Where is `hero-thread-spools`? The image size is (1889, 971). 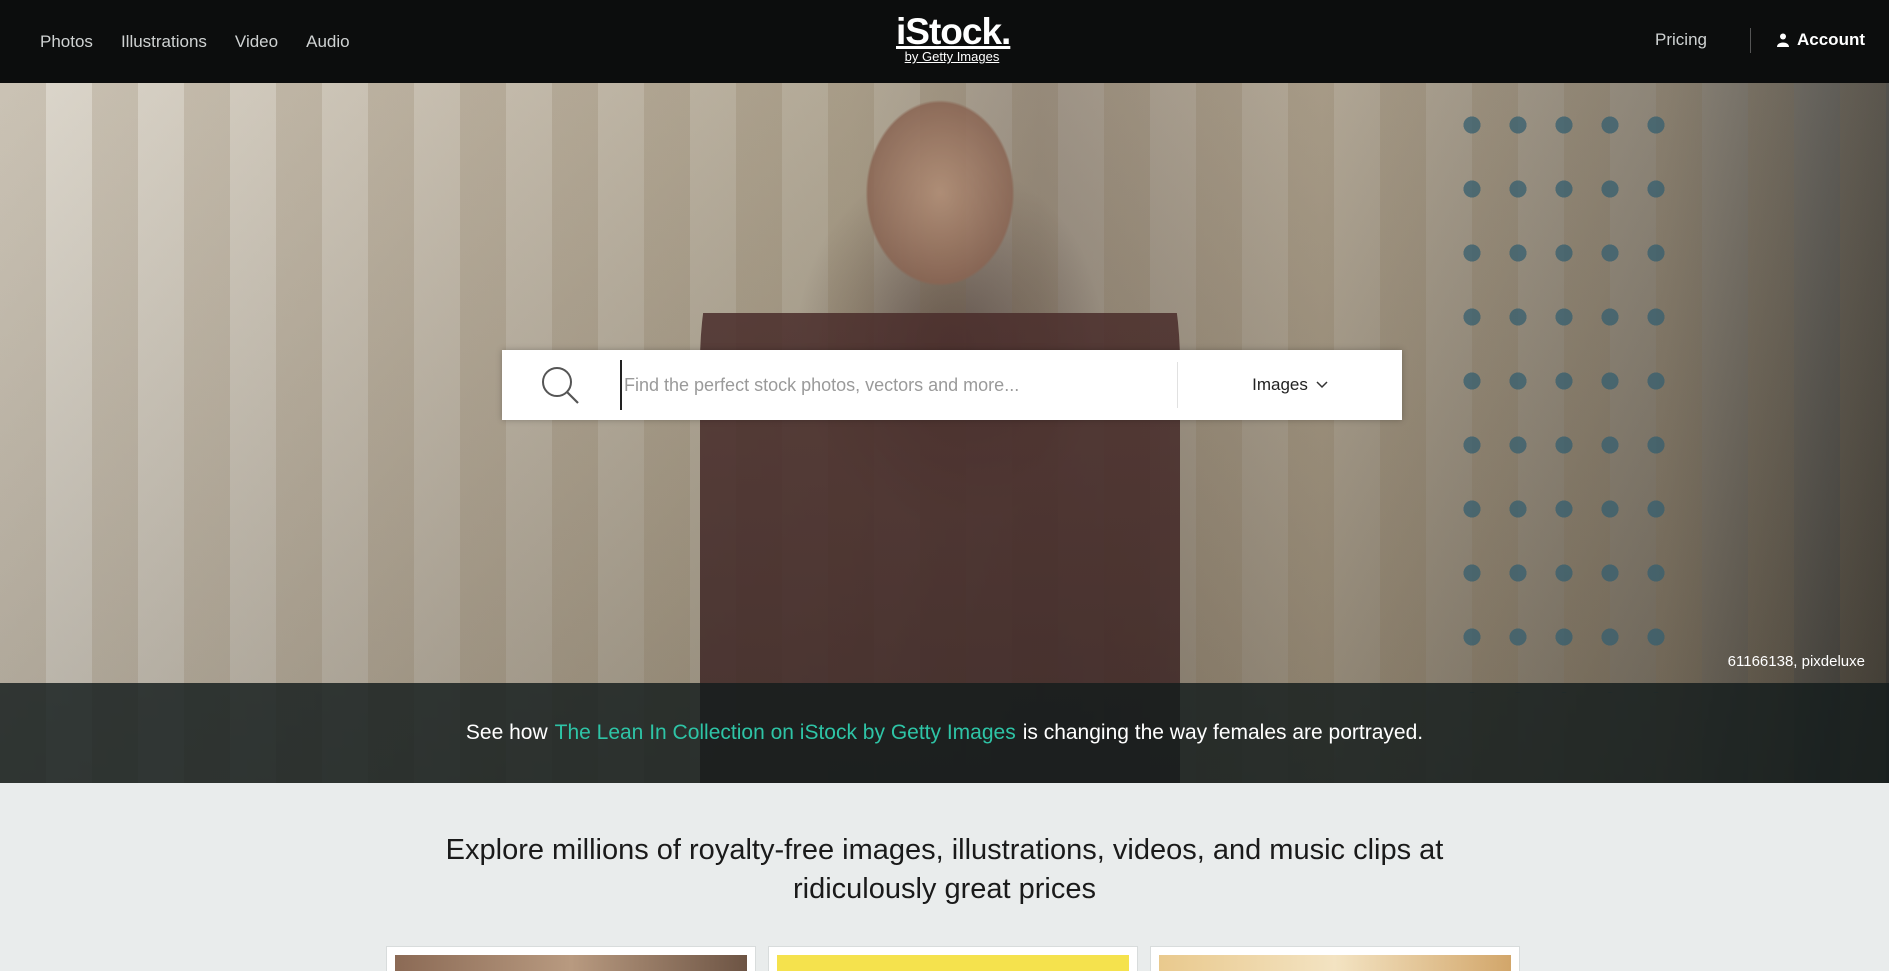 hero-thread-spools is located at coordinates (1564, 393).